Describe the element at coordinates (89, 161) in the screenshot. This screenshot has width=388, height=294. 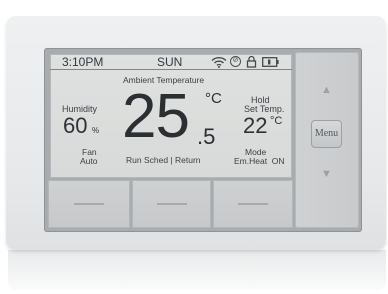
I see `fan-value: Auto` at that location.